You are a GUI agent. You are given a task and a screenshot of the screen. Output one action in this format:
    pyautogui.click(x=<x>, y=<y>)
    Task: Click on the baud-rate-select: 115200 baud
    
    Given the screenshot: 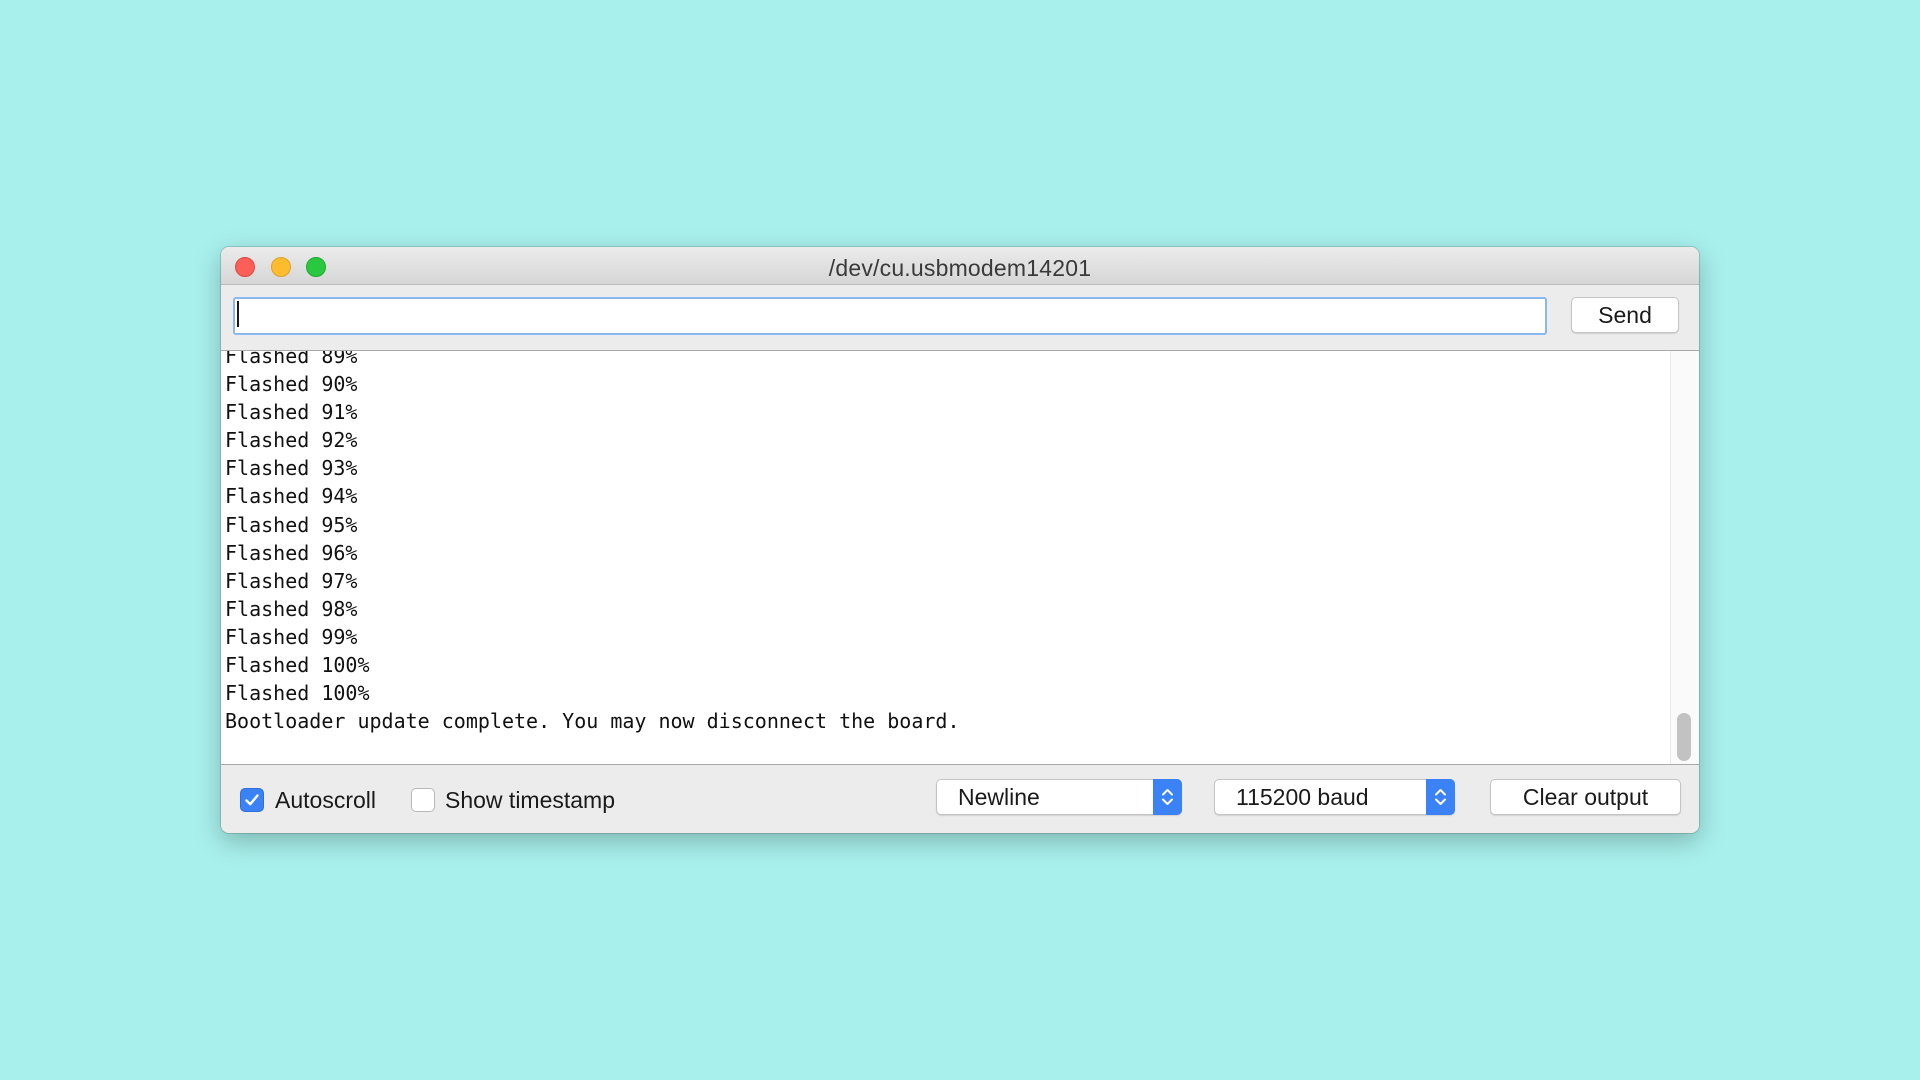 What is the action you would take?
    pyautogui.click(x=1334, y=797)
    